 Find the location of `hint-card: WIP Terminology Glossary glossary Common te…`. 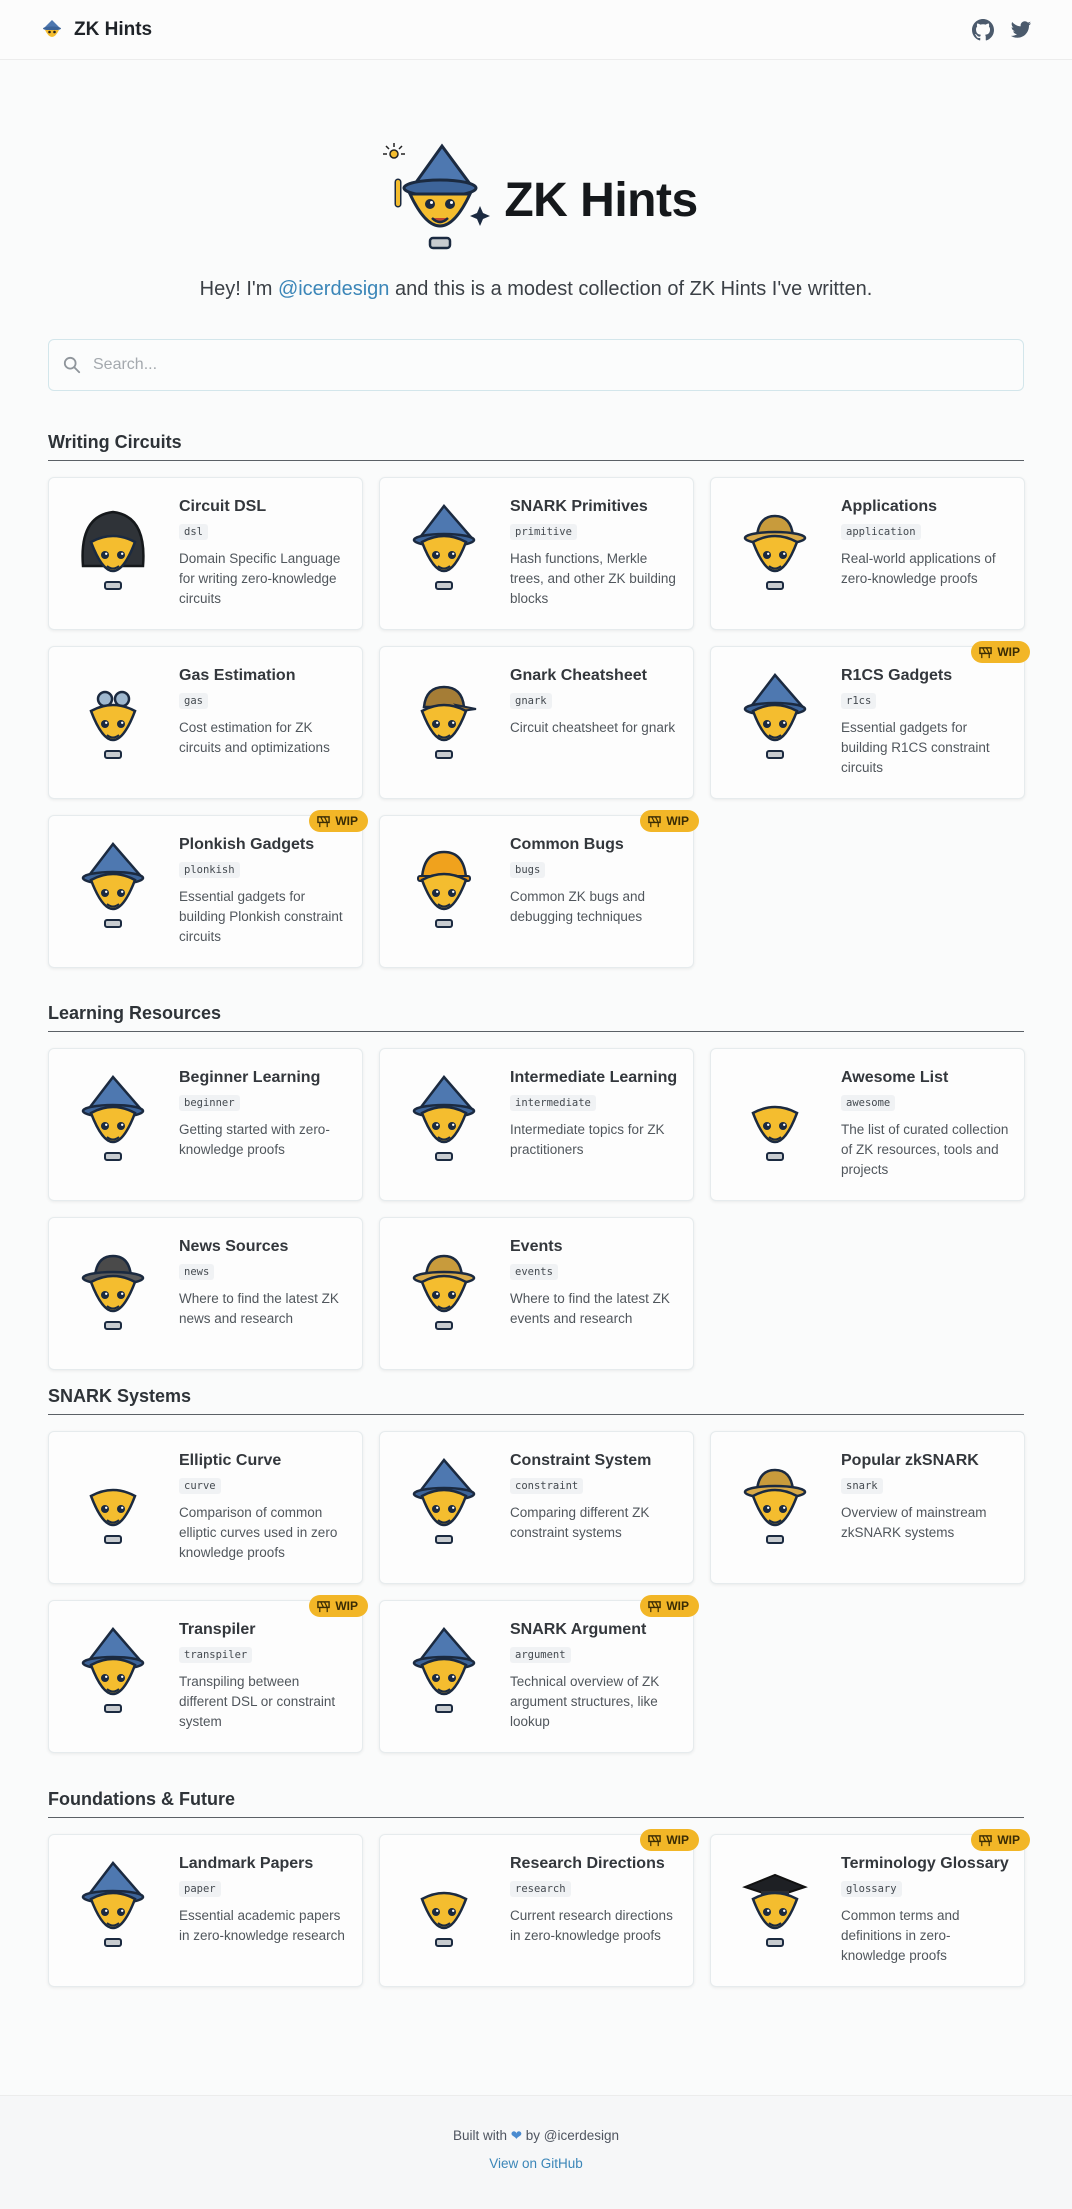

hint-card: WIP Terminology Glossary glossary Common te… is located at coordinates (870, 1908).